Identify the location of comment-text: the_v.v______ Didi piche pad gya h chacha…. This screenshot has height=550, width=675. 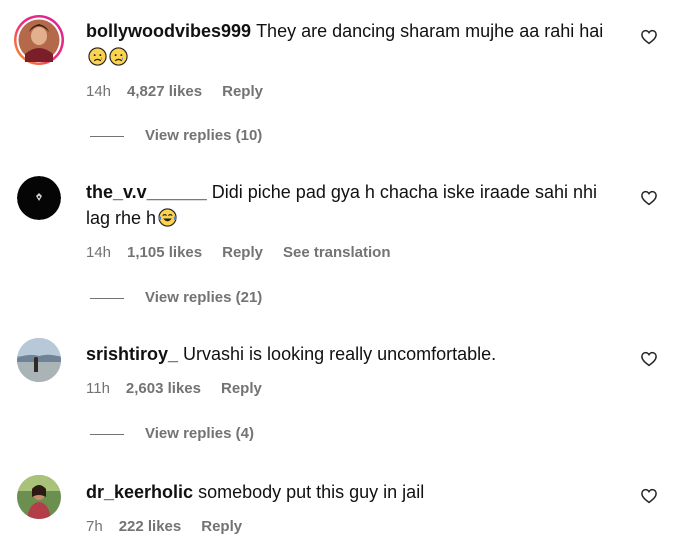
(351, 205).